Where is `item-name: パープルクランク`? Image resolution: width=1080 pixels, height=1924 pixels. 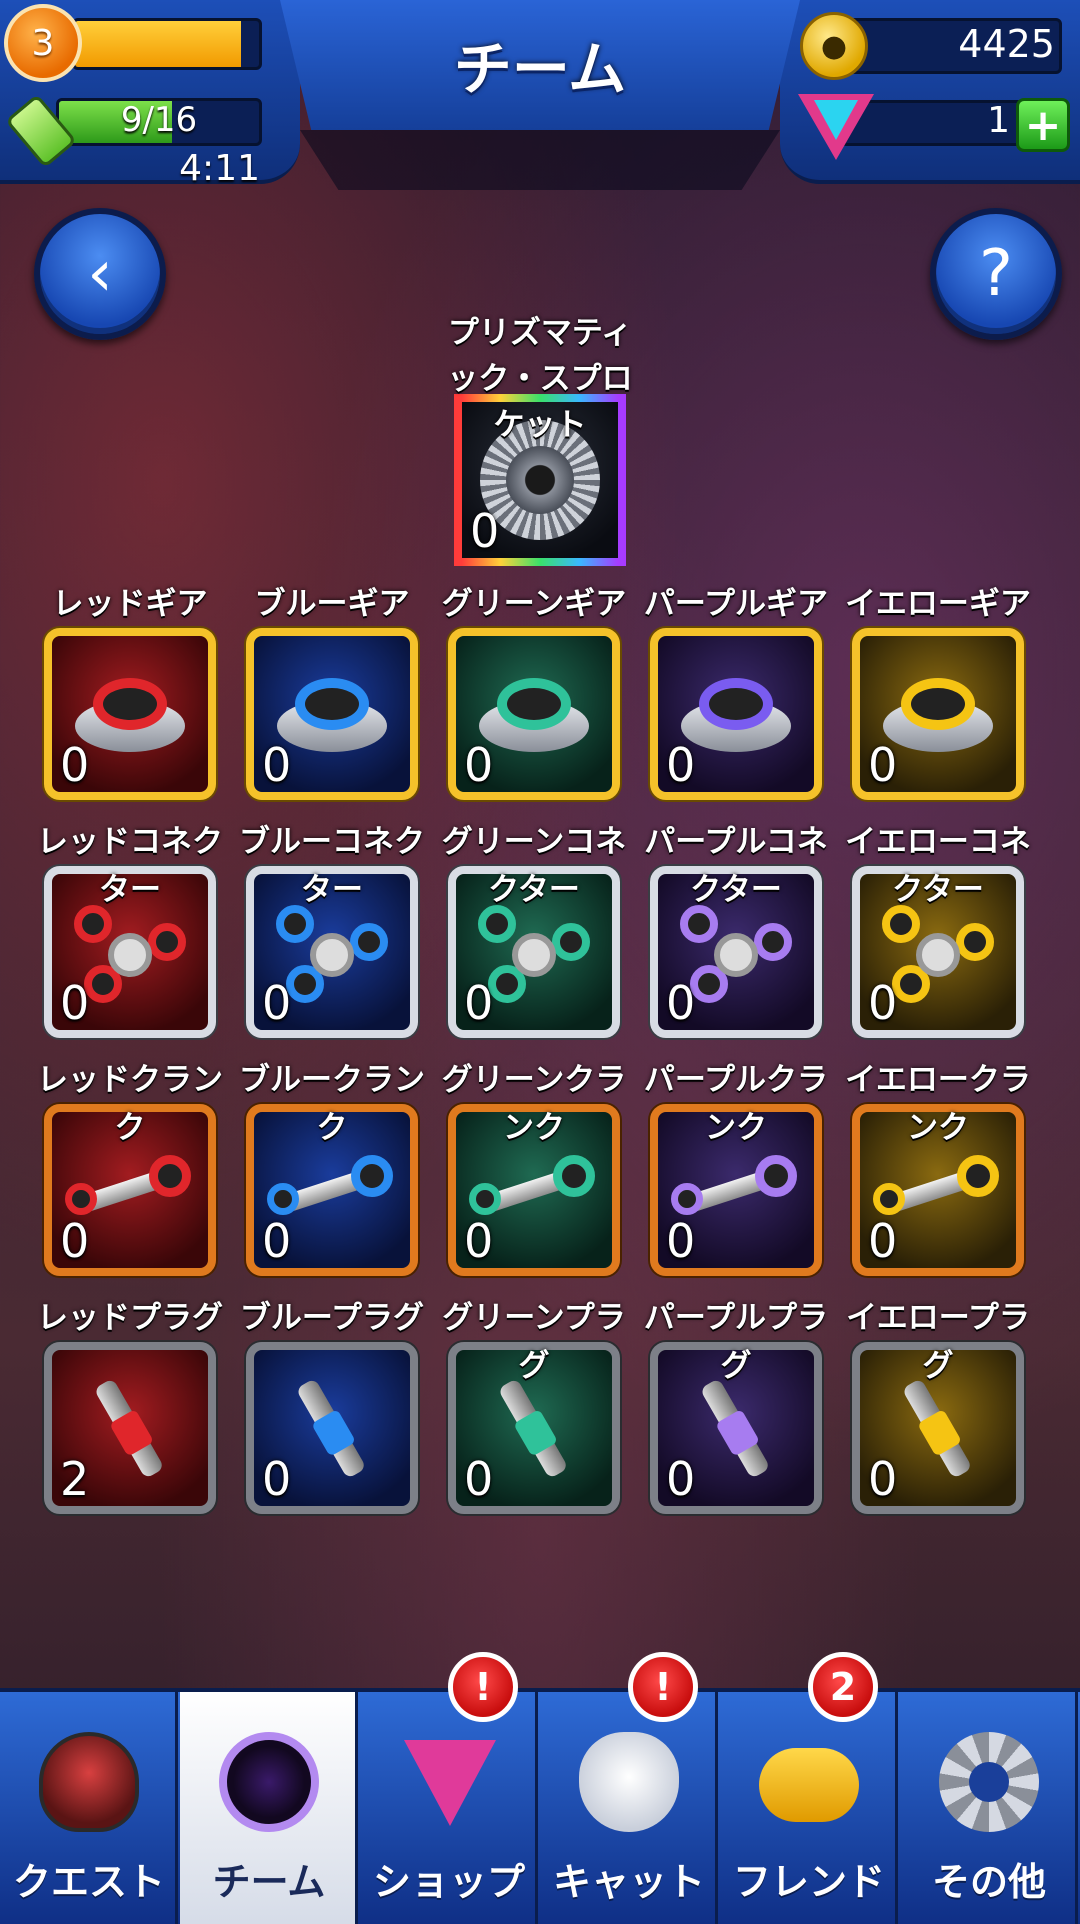
item-name: パープルクランク is located at coordinates (736, 1104).